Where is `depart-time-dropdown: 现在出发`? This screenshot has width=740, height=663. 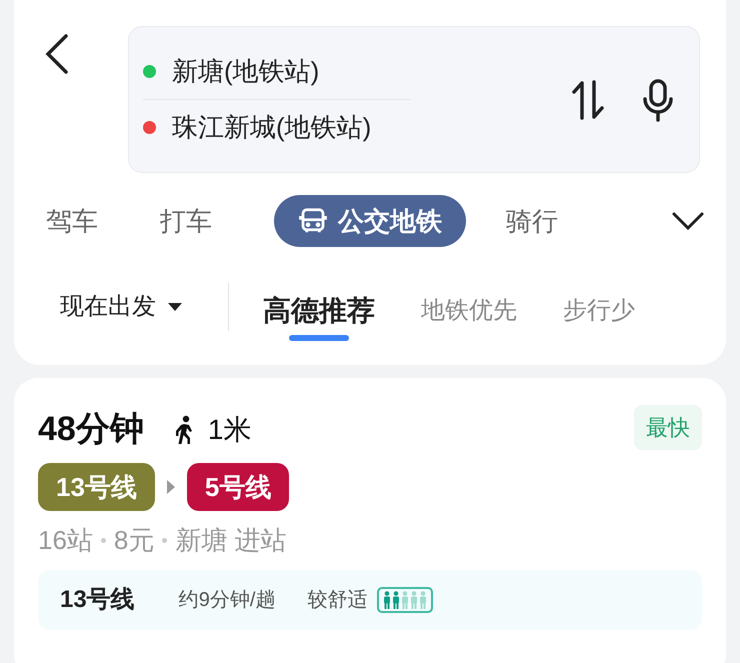 depart-time-dropdown: 现在出发 is located at coordinates (121, 307).